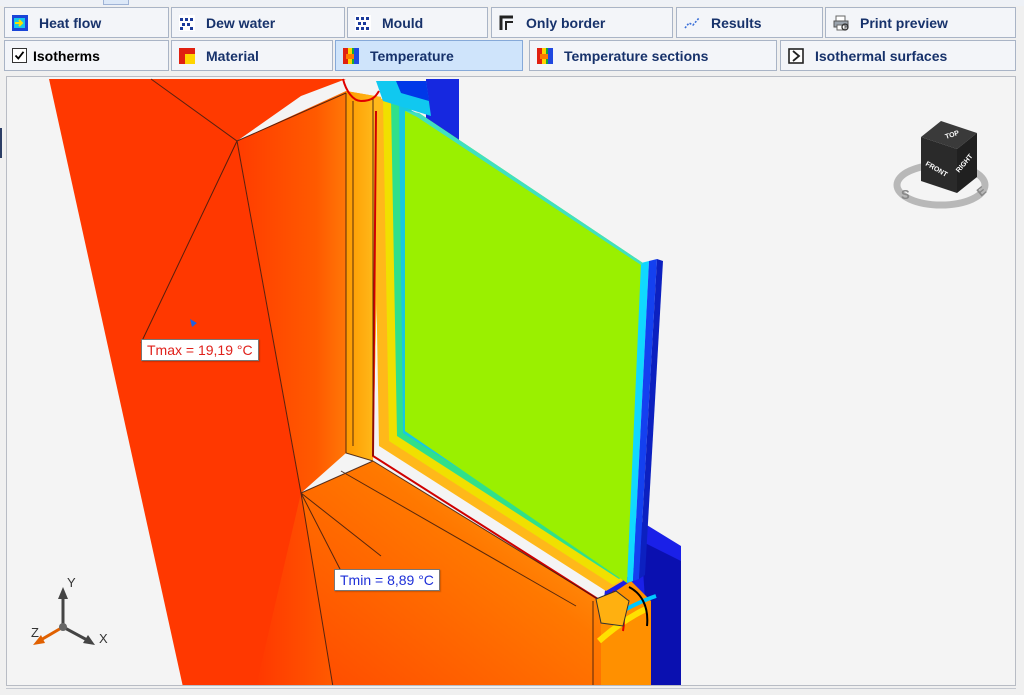 This screenshot has height=695, width=1024. What do you see at coordinates (103, 638) in the screenshot?
I see `axis-x-label: X` at bounding box center [103, 638].